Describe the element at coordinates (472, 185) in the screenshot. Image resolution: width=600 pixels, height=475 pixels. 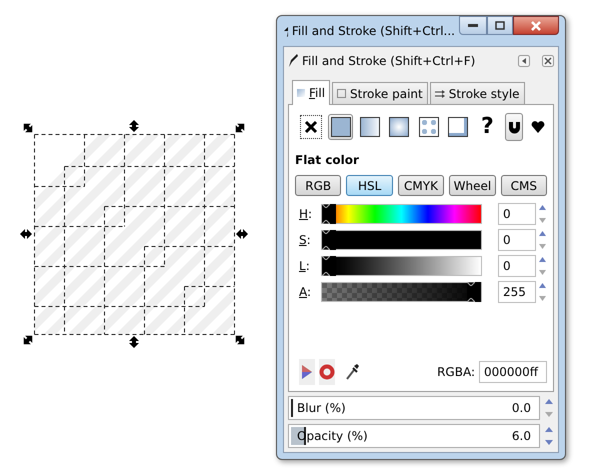
I see `color-mode-button: Wheel` at that location.